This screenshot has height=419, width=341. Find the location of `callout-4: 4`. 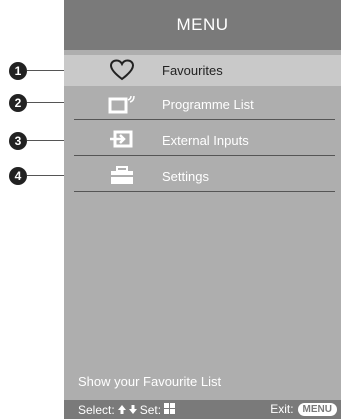

callout-4: 4 is located at coordinates (18, 176).